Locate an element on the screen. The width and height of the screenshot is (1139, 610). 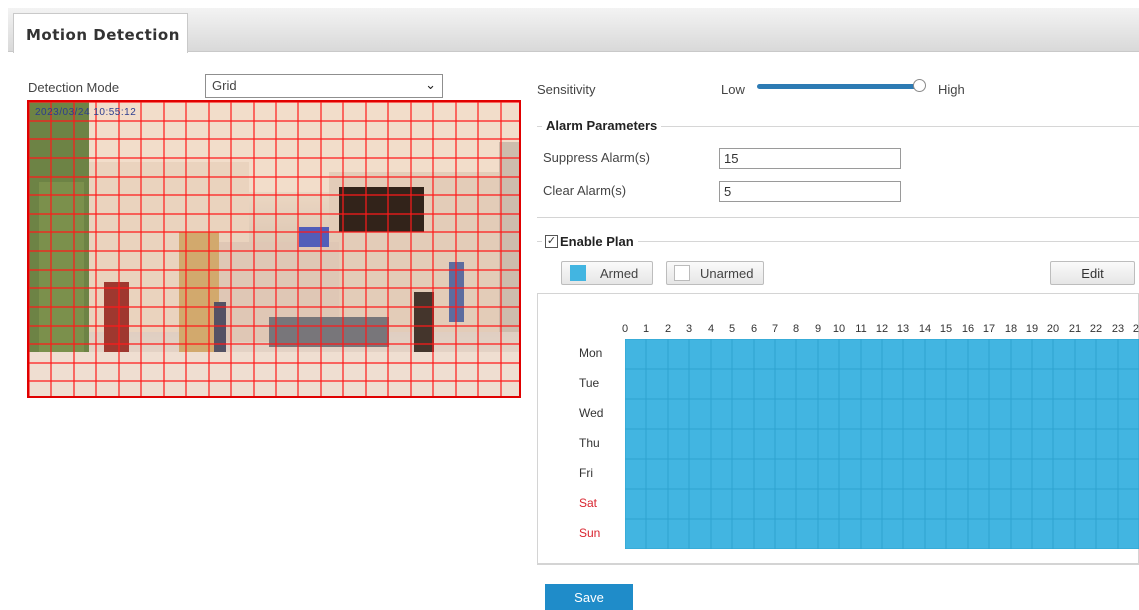
detection-mode-label: Detection Mode is located at coordinates (74, 87).